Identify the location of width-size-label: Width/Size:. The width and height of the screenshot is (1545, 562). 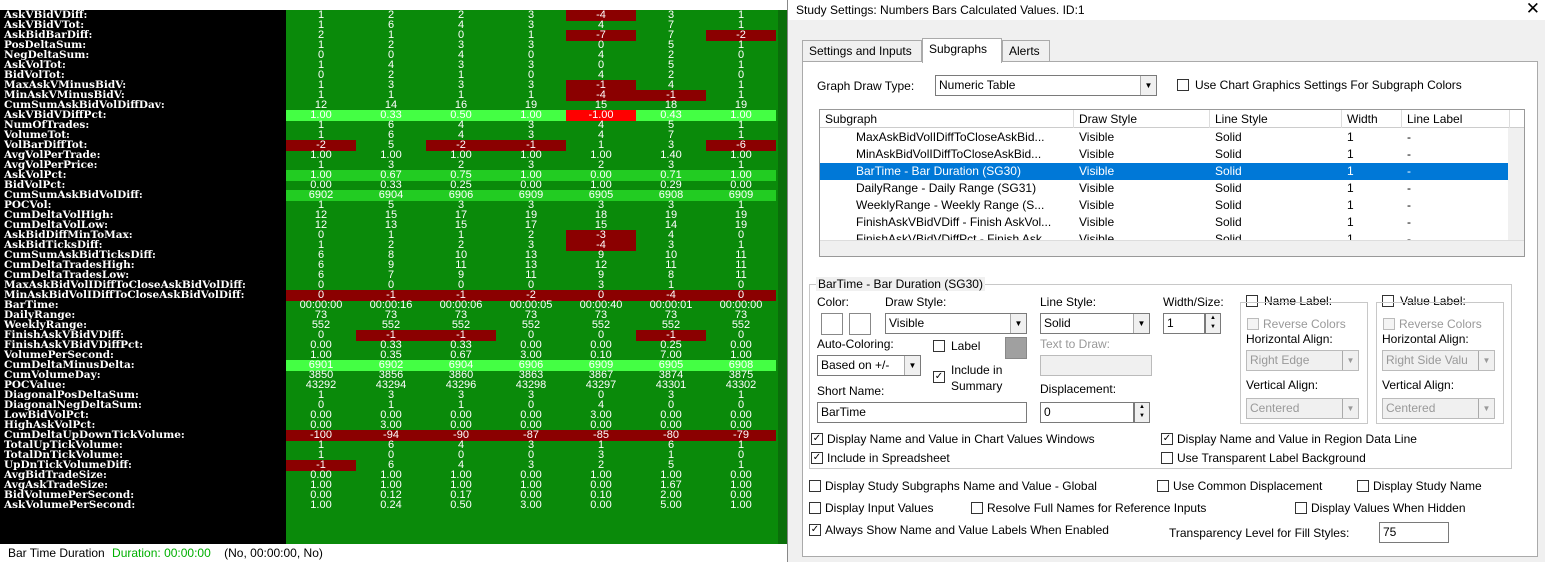
(1193, 302).